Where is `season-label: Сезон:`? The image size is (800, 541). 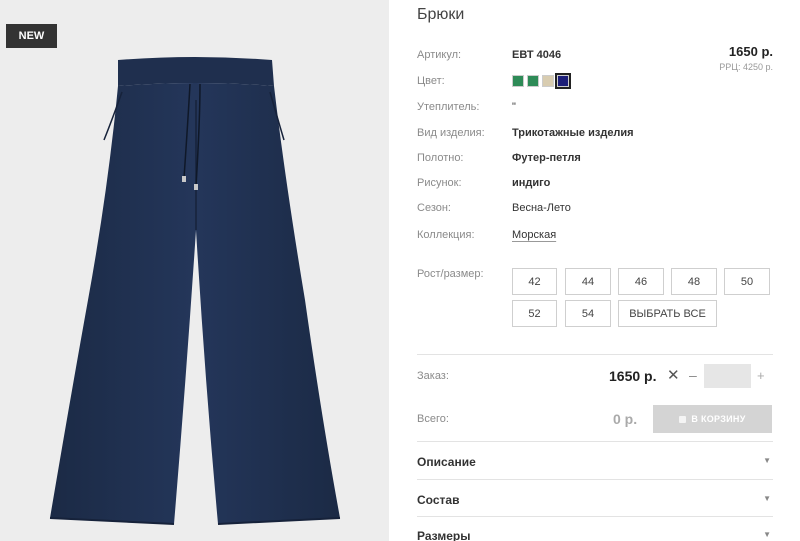 season-label: Сезон: is located at coordinates (434, 208).